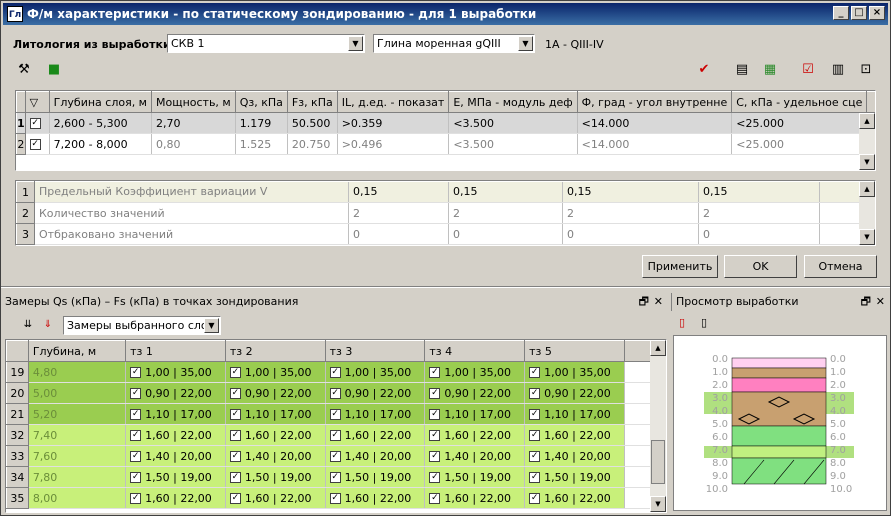 The height and width of the screenshot is (516, 891). I want to click on col-tz1: тз 1, so click(175, 351).